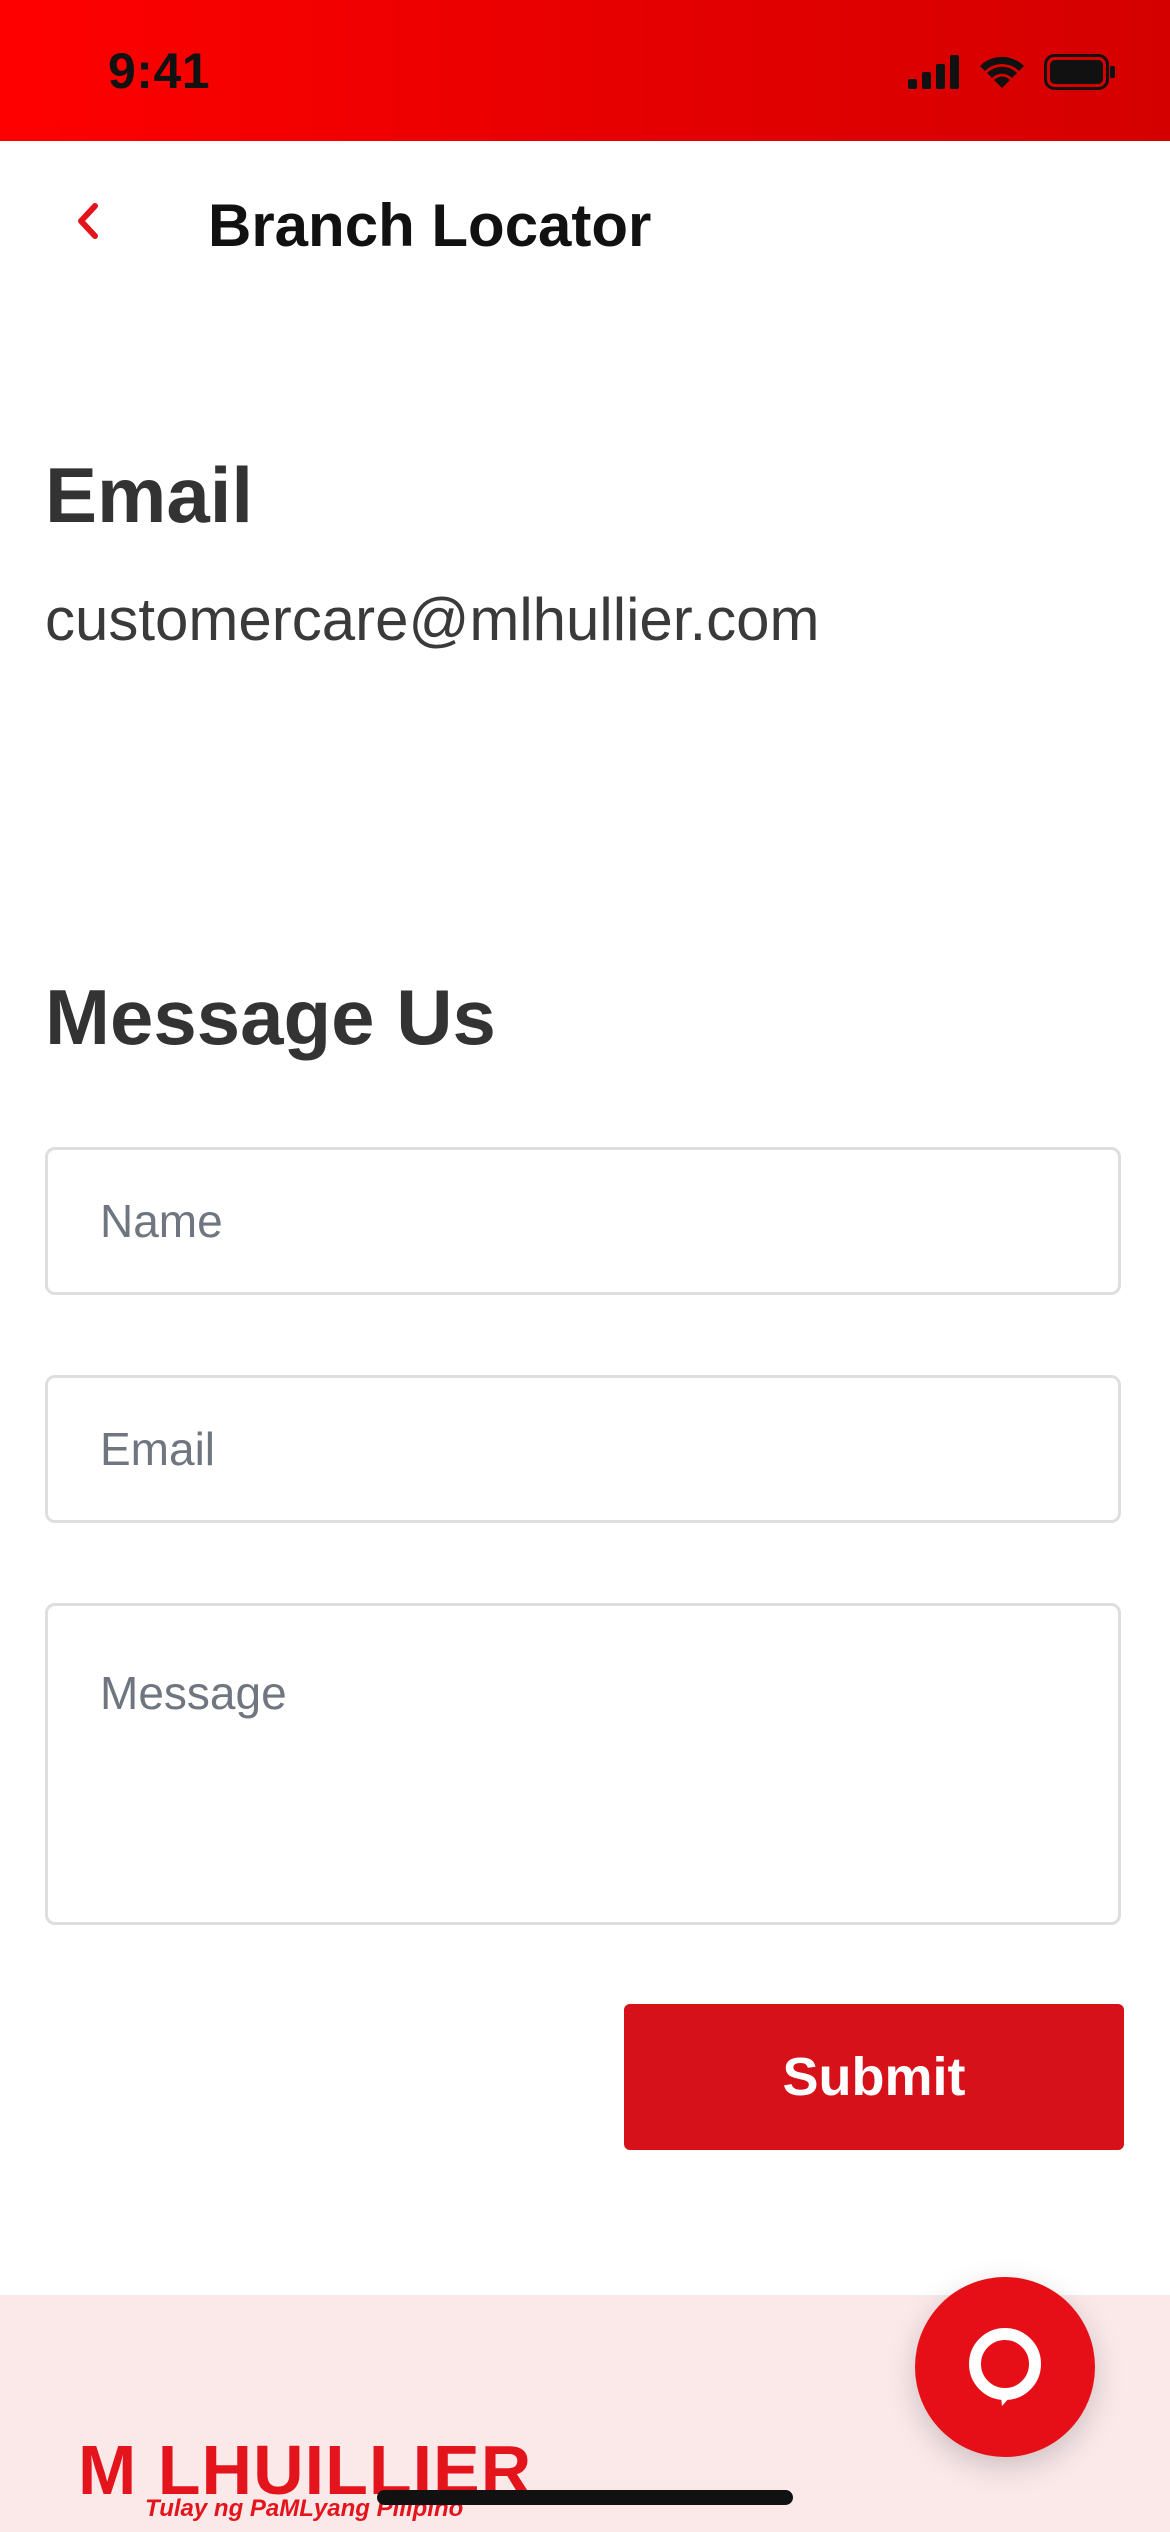  I want to click on email-input, so click(583, 1449).